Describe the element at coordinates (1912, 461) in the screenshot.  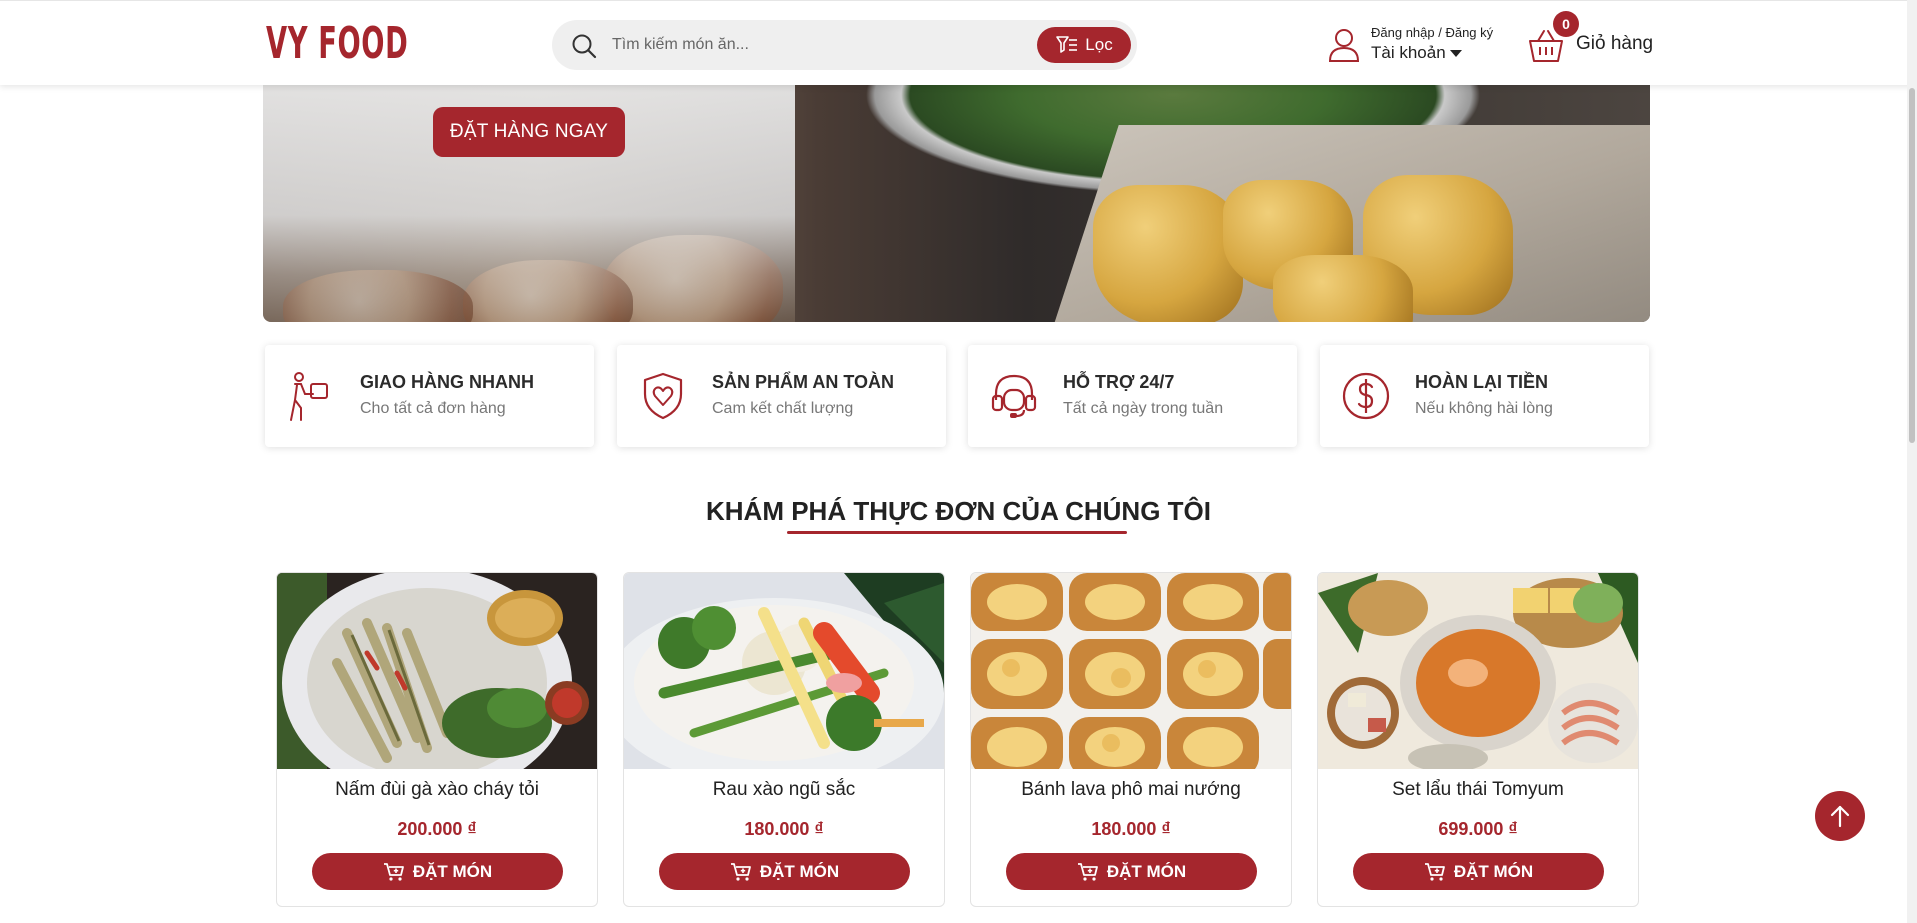
I see `page-scrollbar` at that location.